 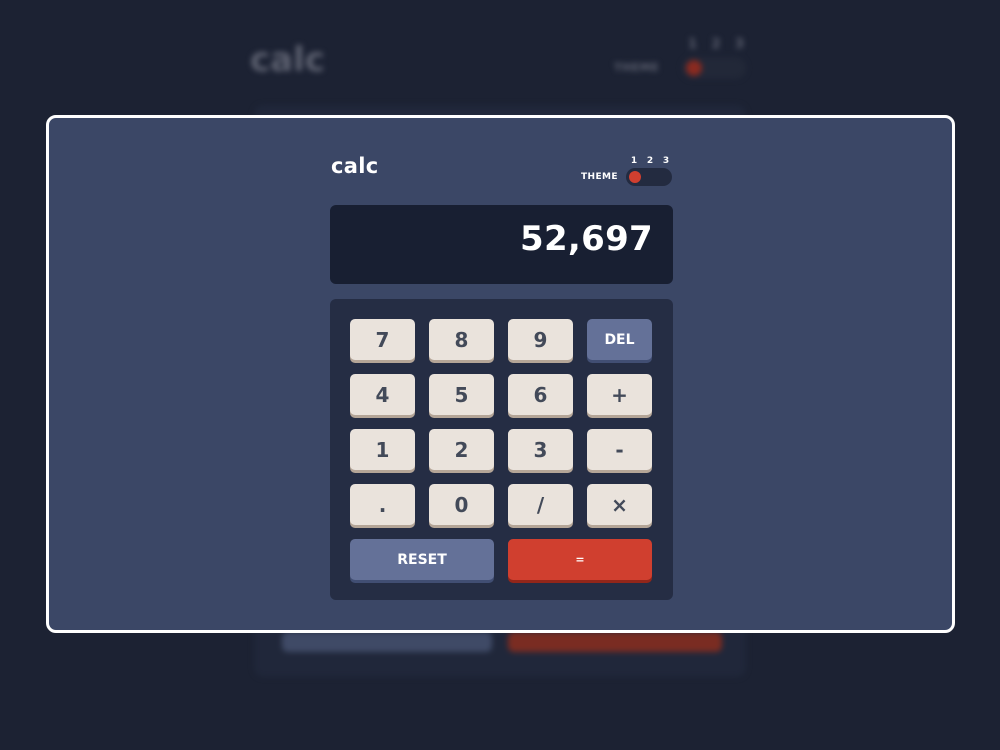 What do you see at coordinates (580, 559) in the screenshot?
I see `equals-button: =` at bounding box center [580, 559].